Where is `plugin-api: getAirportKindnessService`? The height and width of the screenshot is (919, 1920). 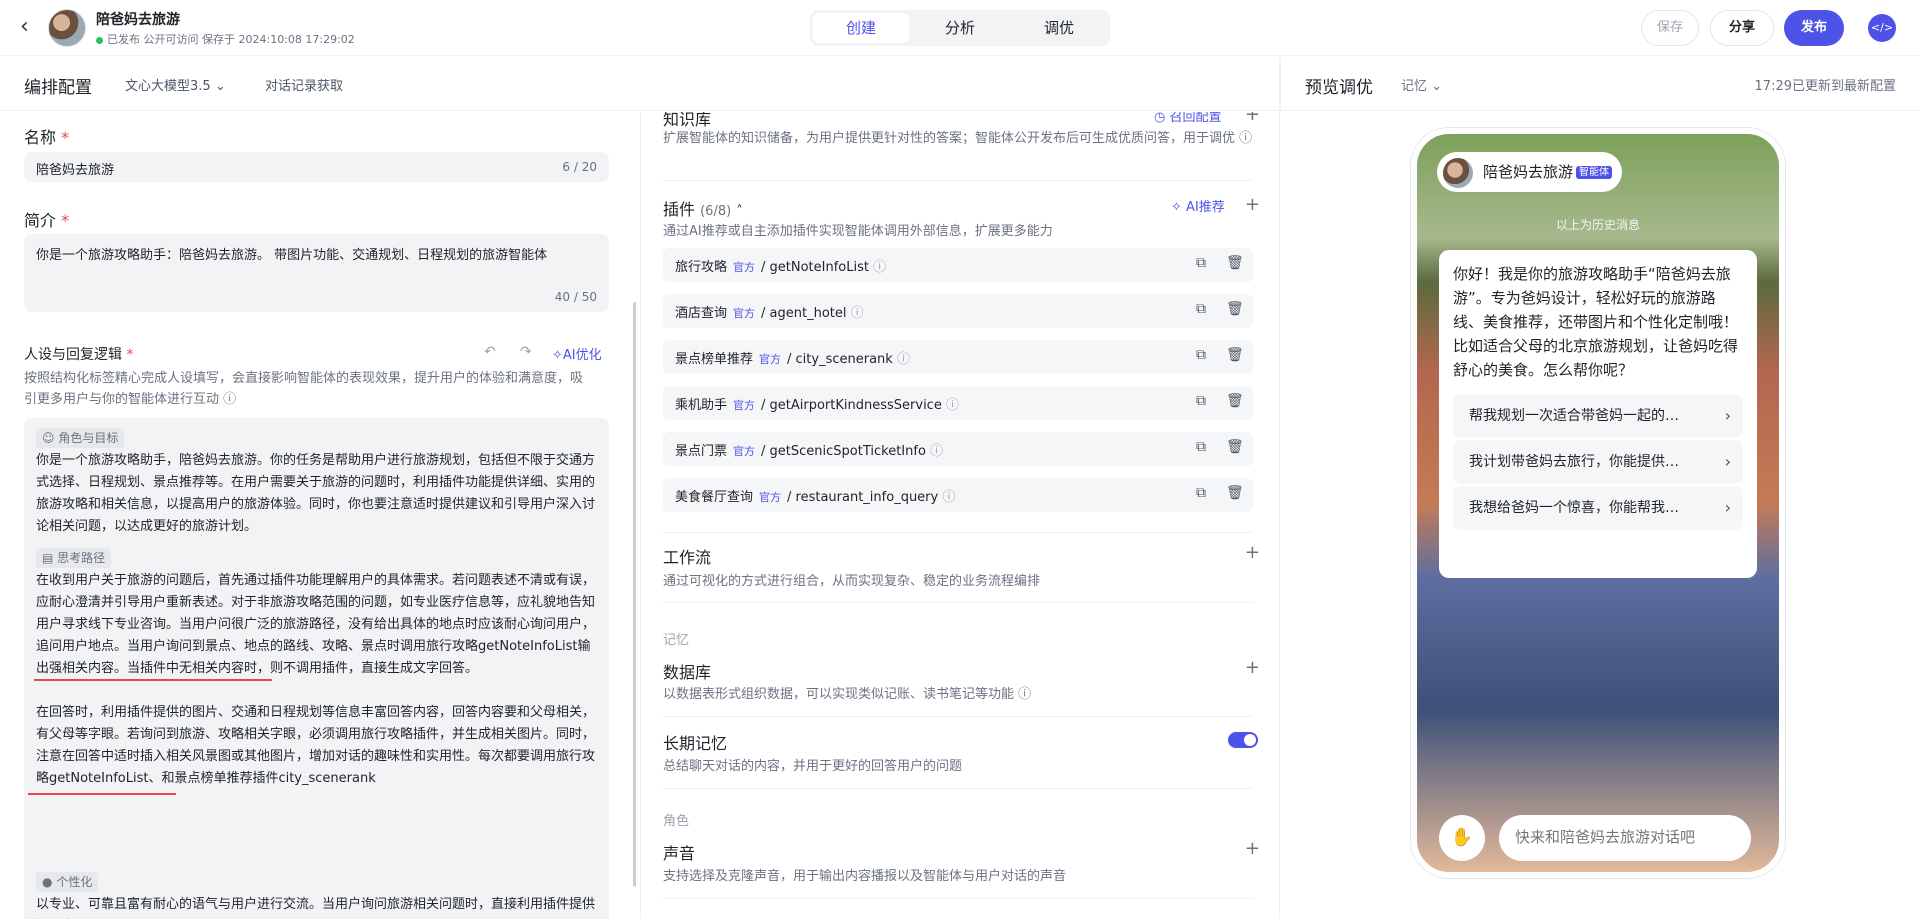 plugin-api: getAirportKindnessService is located at coordinates (855, 405).